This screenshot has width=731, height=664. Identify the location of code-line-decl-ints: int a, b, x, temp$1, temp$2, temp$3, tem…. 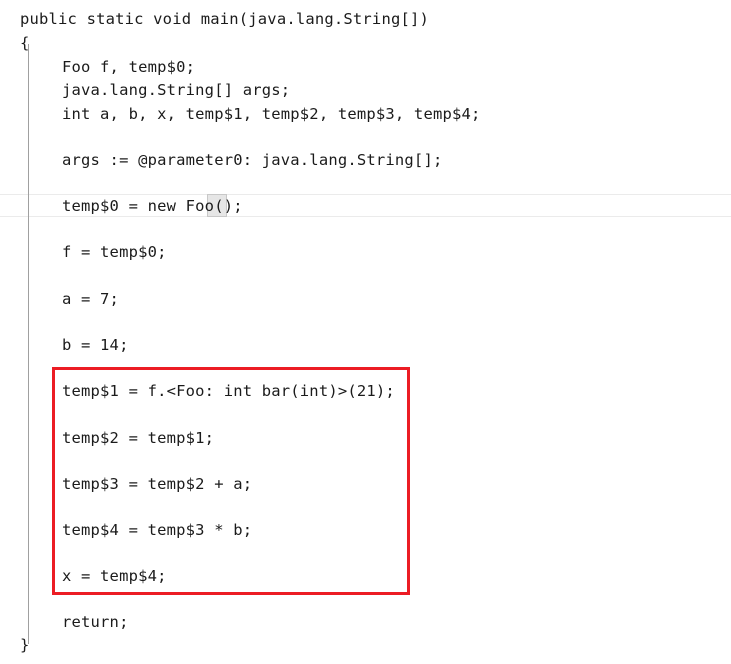
(271, 114).